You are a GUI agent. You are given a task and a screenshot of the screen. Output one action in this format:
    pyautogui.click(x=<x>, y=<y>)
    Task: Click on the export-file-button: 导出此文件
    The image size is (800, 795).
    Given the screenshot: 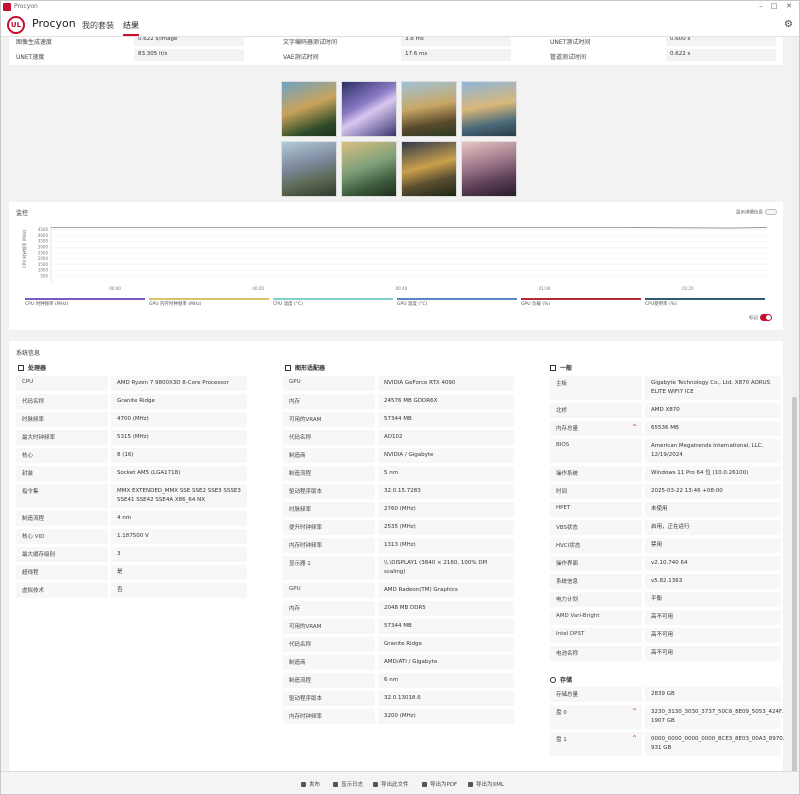 What is the action you would take?
    pyautogui.click(x=391, y=784)
    